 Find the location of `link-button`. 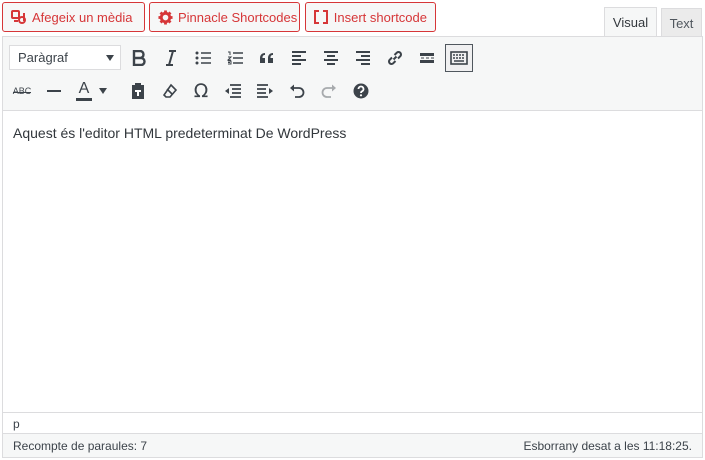

link-button is located at coordinates (395, 58).